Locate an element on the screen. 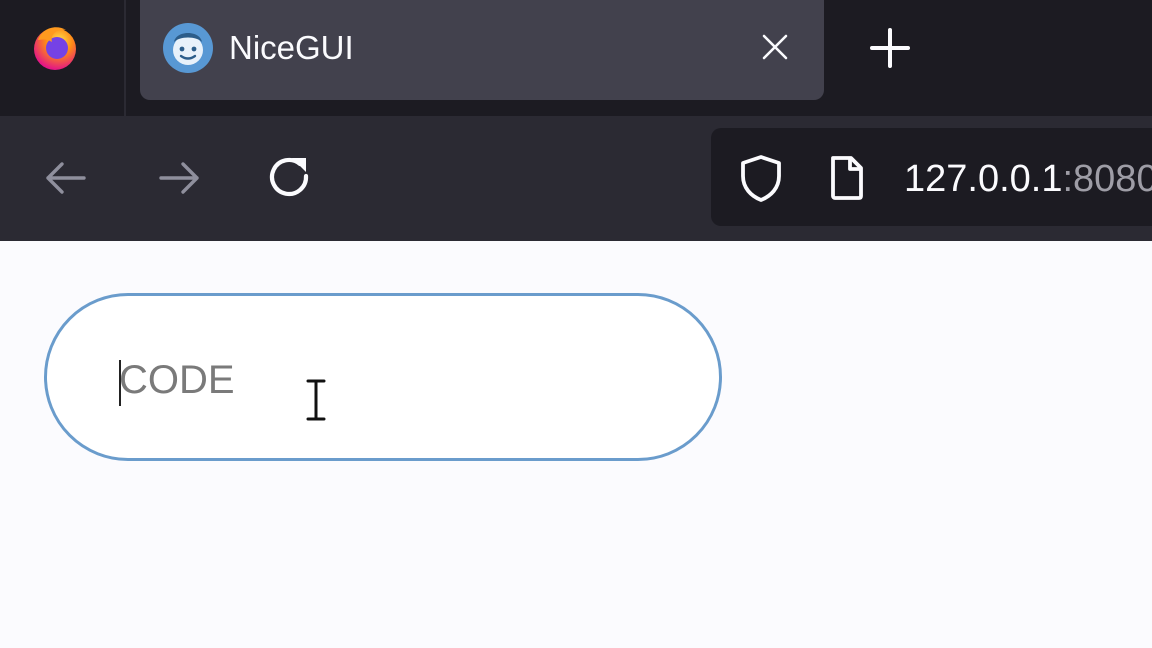 The height and width of the screenshot is (648, 1152). code-input is located at coordinates (399, 380).